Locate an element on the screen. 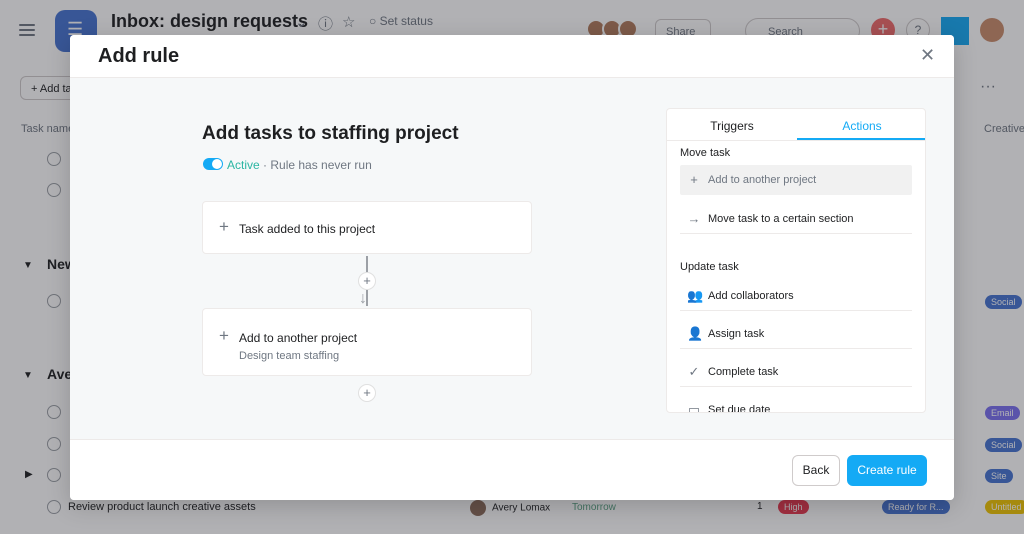 The height and width of the screenshot is (534, 1024). arrow-right-icon: → is located at coordinates (694, 218).